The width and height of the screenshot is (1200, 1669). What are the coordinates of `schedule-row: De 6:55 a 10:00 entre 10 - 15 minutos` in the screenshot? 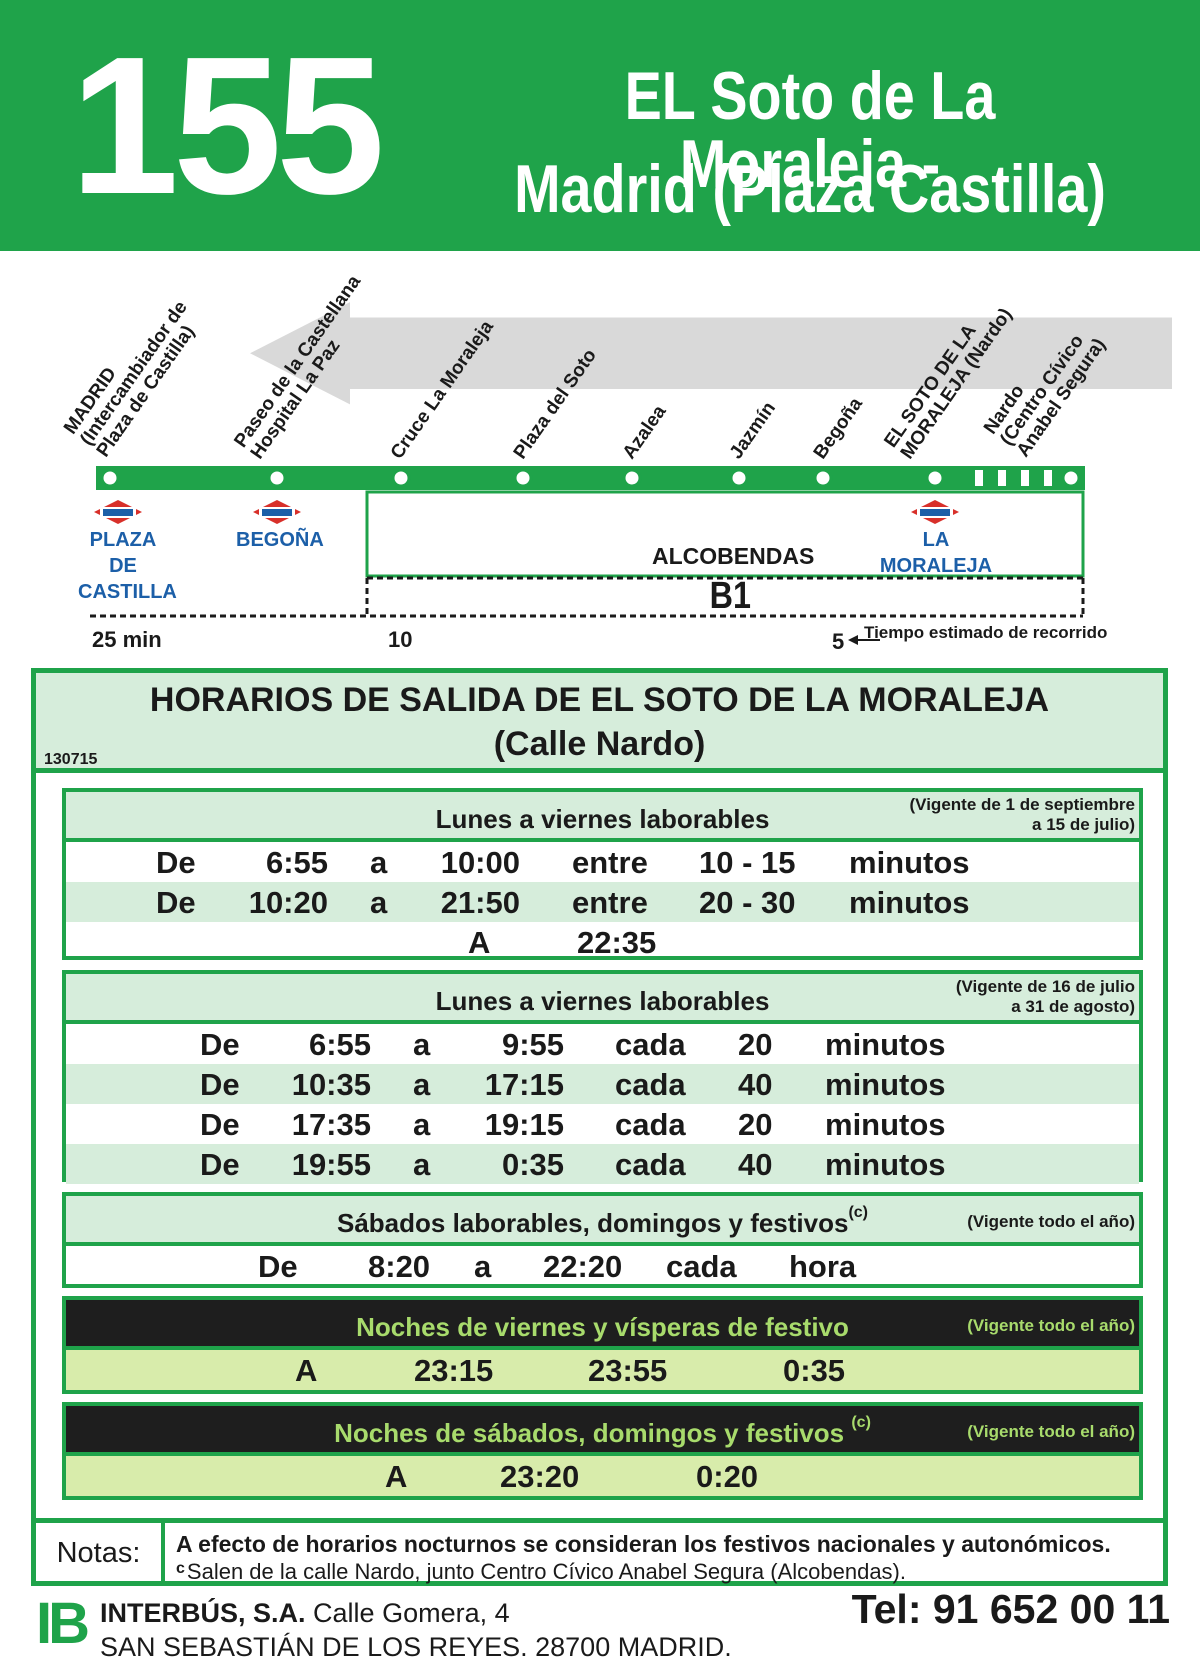 It's located at (563, 862).